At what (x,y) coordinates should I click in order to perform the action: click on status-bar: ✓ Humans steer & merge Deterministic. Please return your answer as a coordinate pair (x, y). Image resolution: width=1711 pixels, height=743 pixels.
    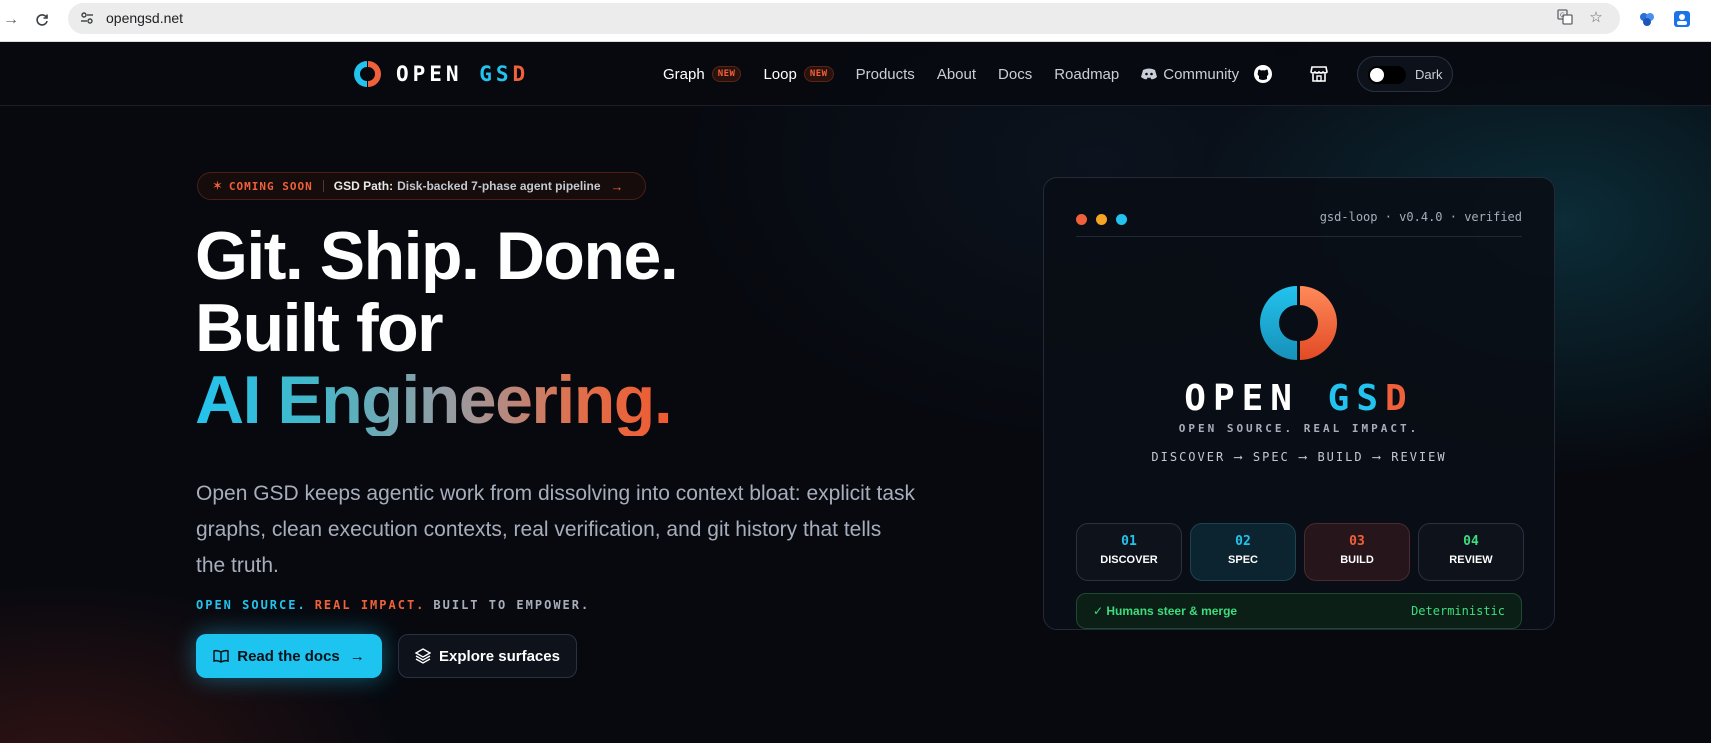
    Looking at the image, I should click on (1299, 611).